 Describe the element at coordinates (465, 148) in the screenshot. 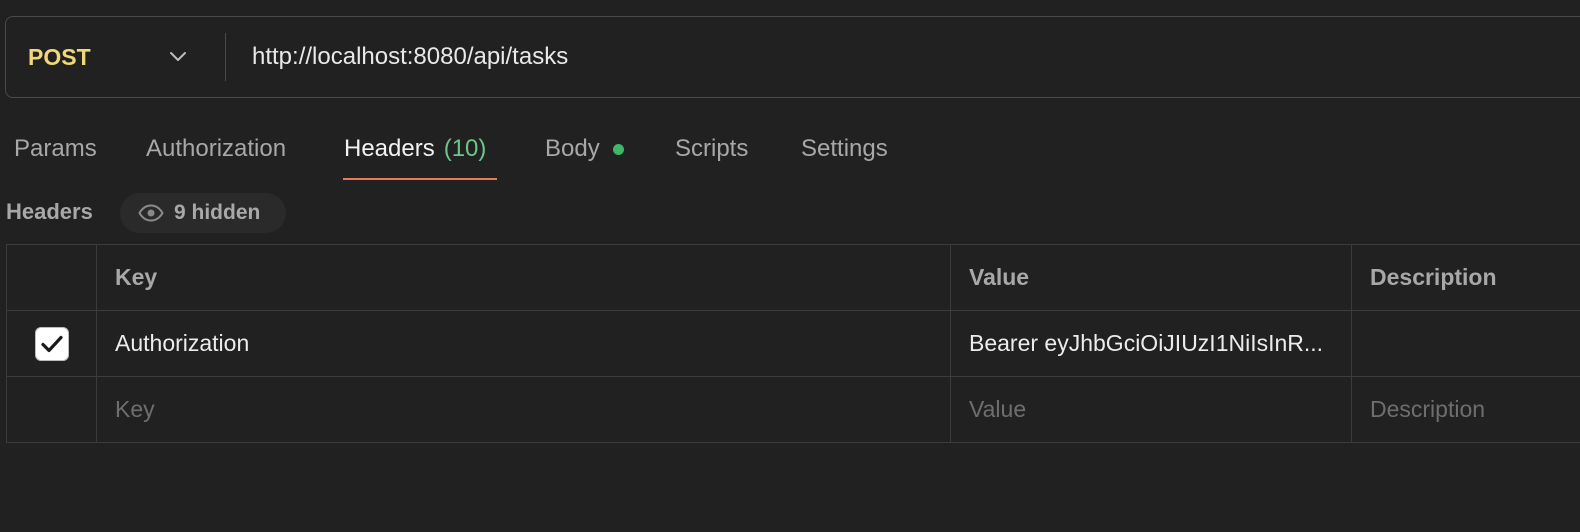

I see `headers-count: (10)` at that location.